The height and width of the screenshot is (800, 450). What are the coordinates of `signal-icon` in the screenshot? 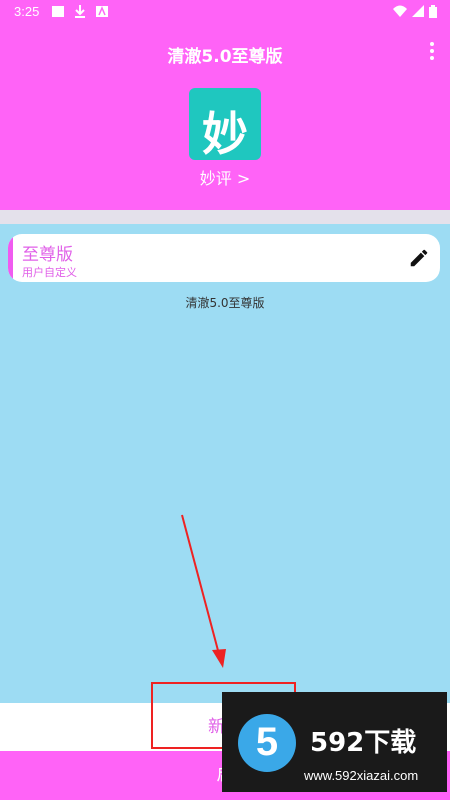 It's located at (418, 11).